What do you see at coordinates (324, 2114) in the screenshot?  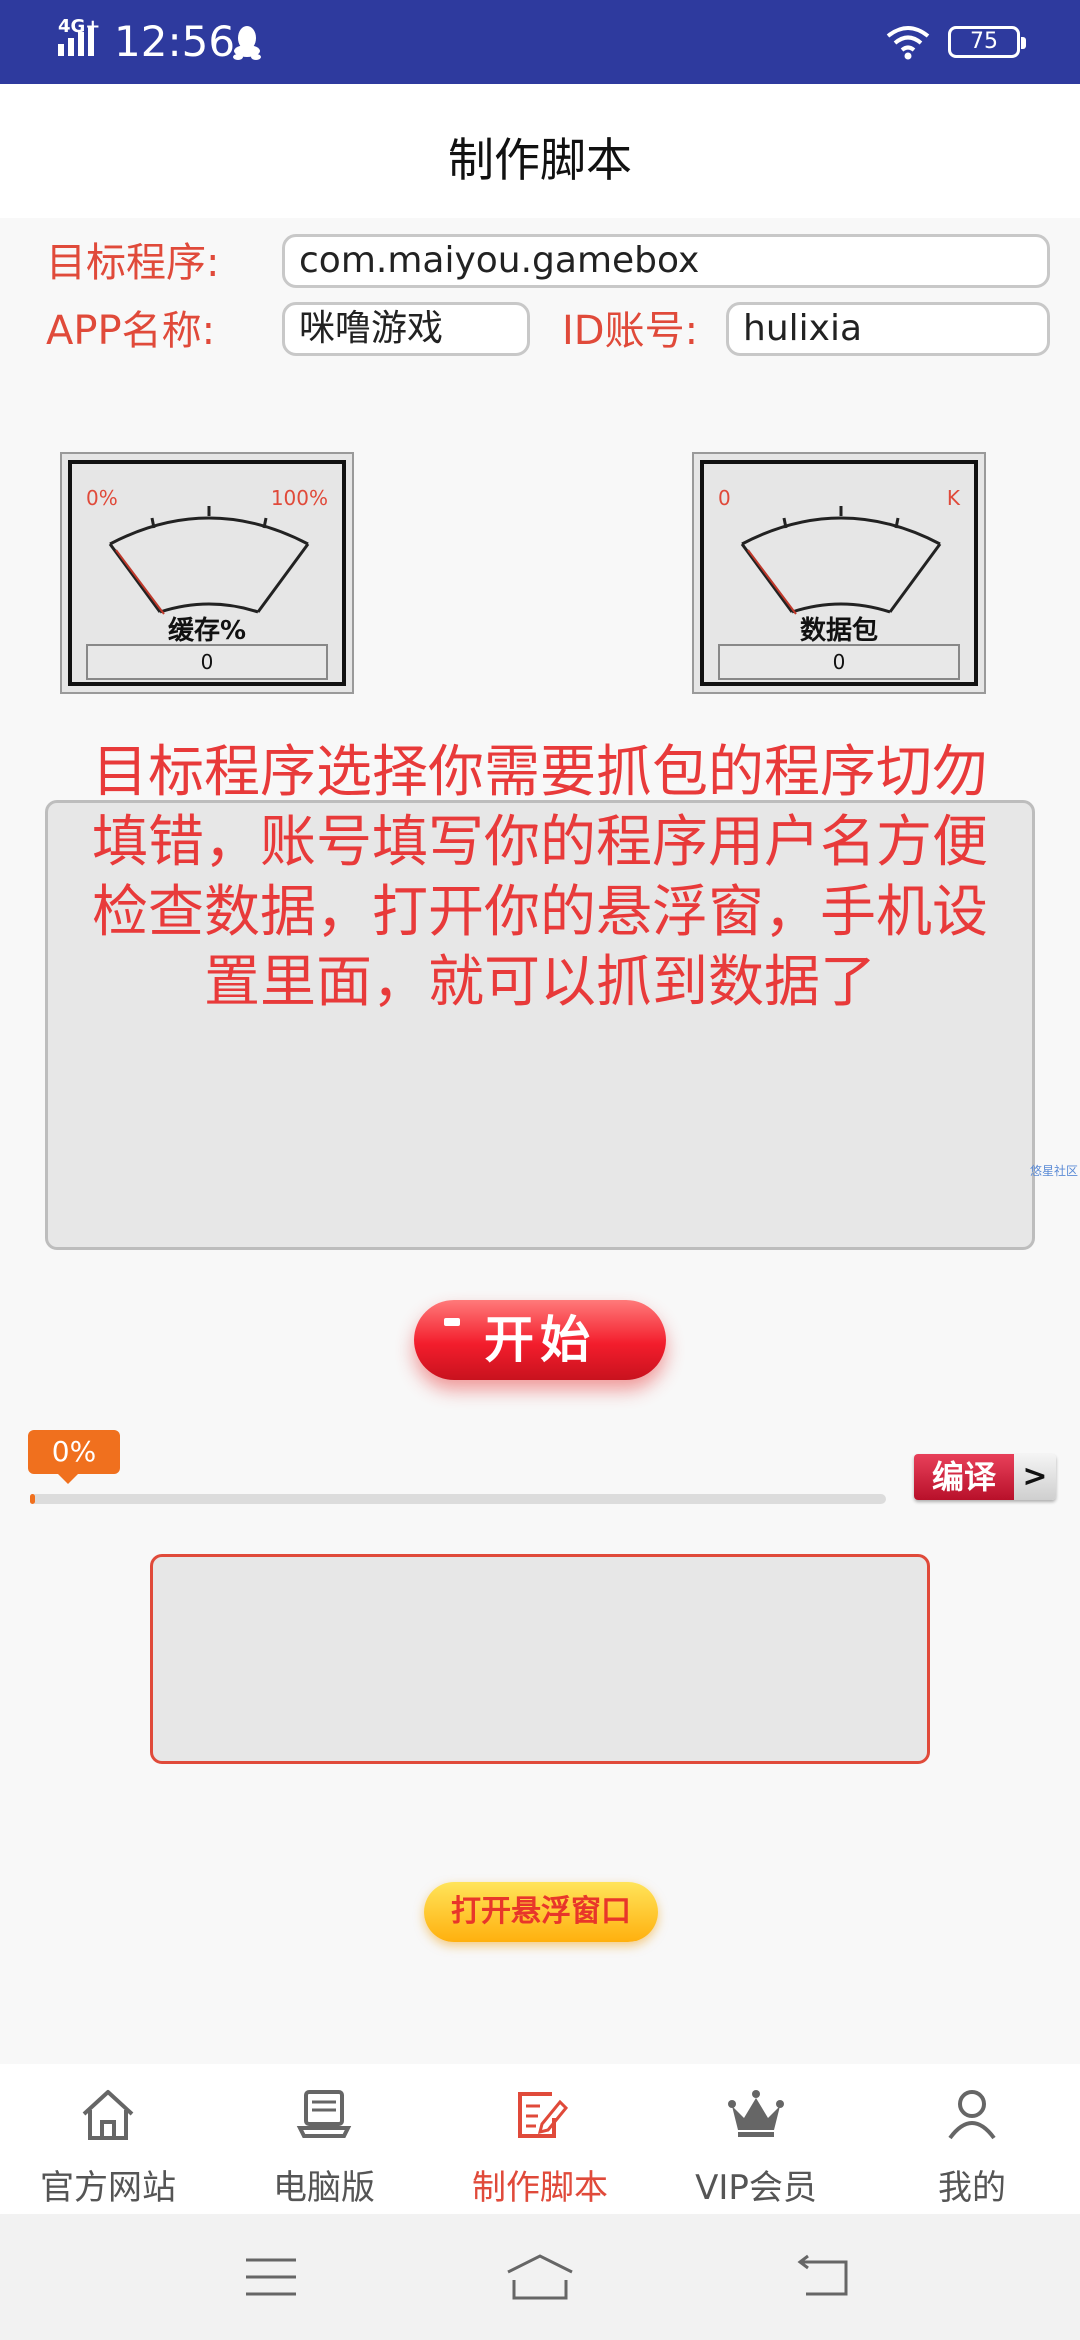 I see `laptop-icon` at bounding box center [324, 2114].